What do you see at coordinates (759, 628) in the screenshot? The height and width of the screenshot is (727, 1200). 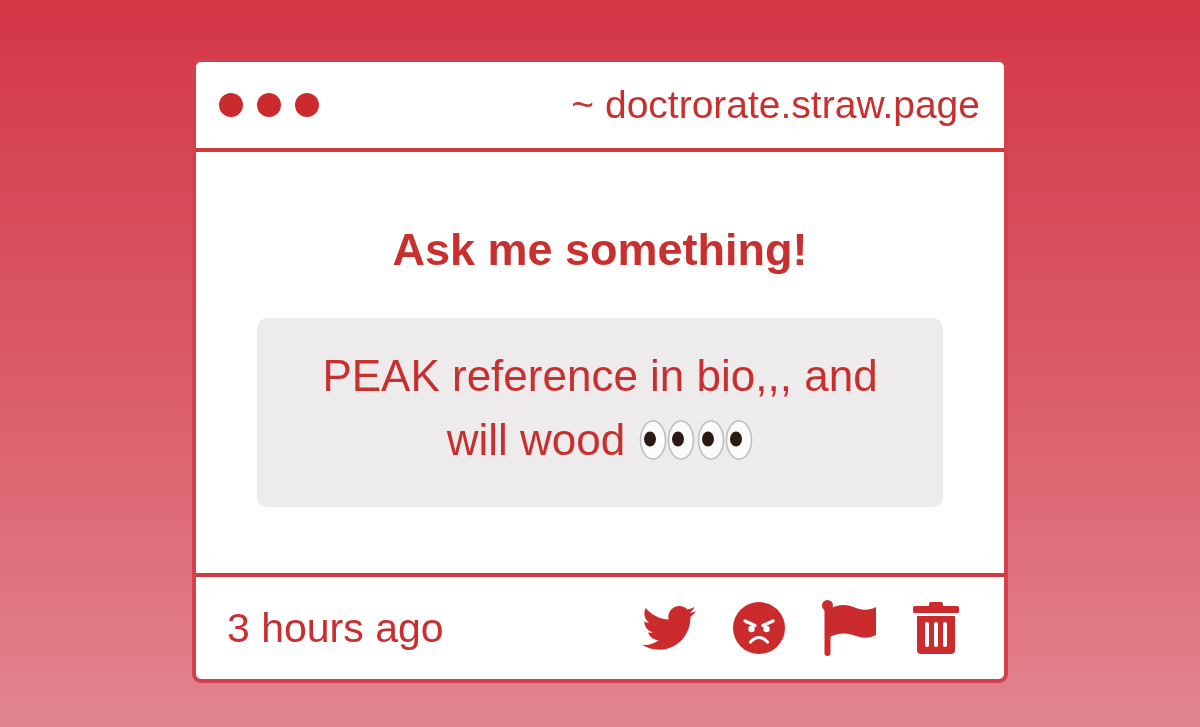 I see `angry-face-icon` at bounding box center [759, 628].